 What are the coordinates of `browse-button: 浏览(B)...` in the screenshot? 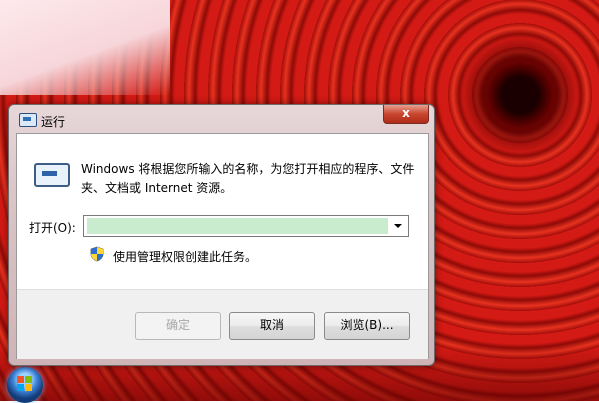 It's located at (367, 326).